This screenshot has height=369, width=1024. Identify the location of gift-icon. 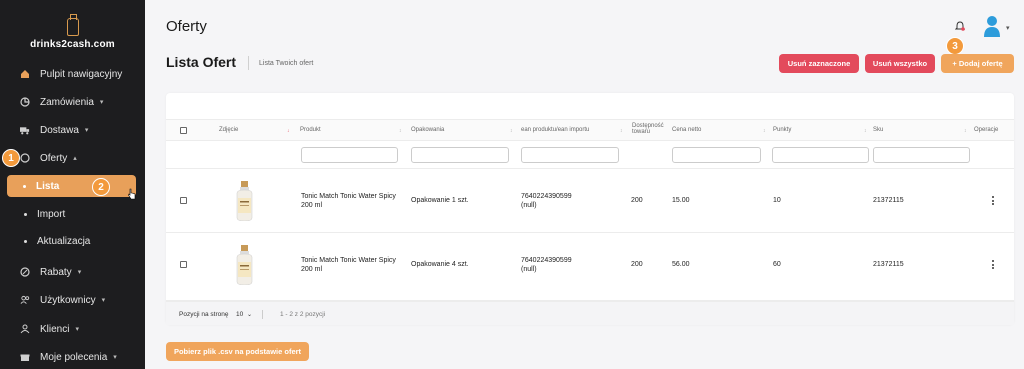
(25, 357).